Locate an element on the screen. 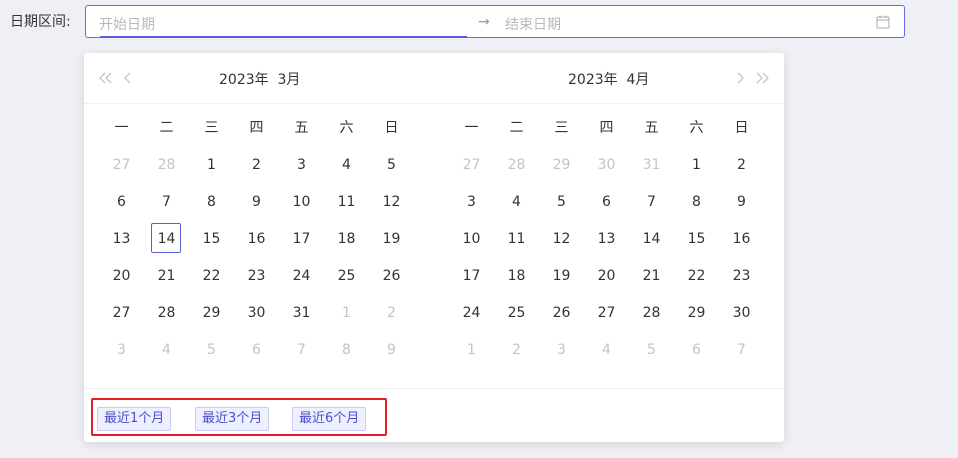 This screenshot has height=458, width=958. week-row: 27 28 1 2 3 4 5 is located at coordinates (256, 165).